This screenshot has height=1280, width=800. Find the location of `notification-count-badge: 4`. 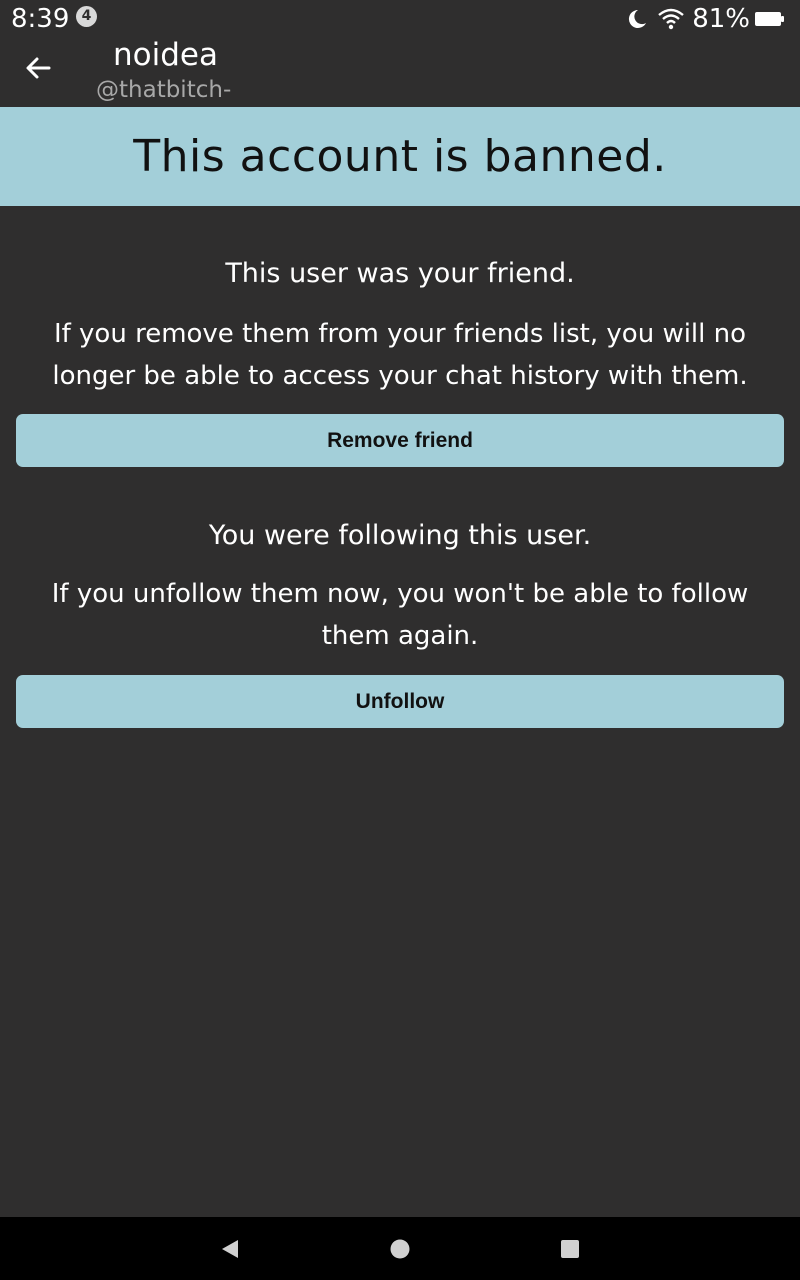

notification-count-badge: 4 is located at coordinates (86, 16).